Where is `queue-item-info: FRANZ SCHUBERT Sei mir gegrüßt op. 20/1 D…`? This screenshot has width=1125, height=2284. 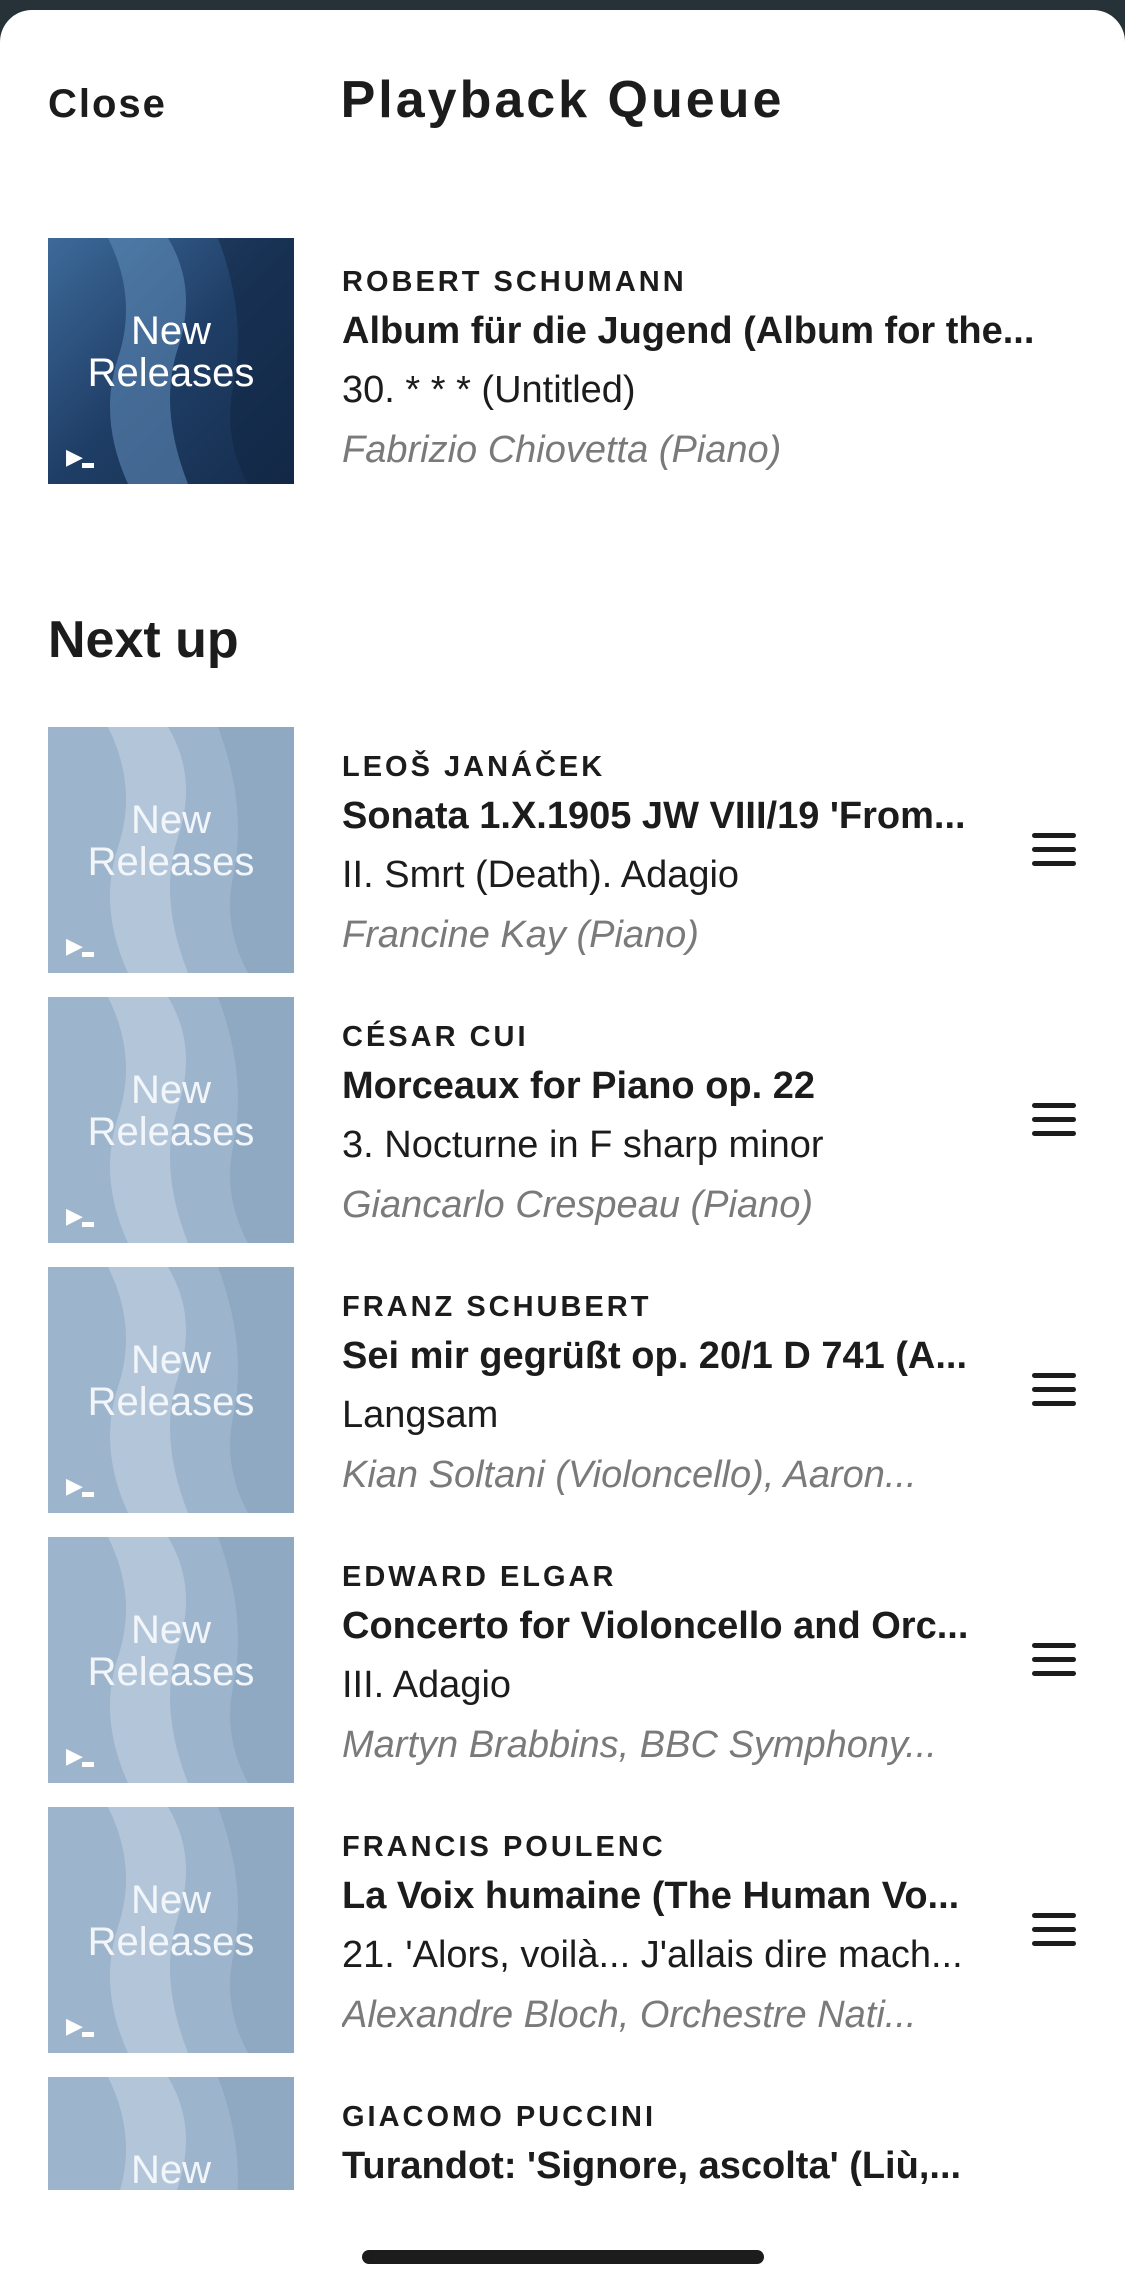
queue-item-info: FRANZ SCHUBERT Sei mir gegrüßt op. 20/1 D… is located at coordinates (658, 1396).